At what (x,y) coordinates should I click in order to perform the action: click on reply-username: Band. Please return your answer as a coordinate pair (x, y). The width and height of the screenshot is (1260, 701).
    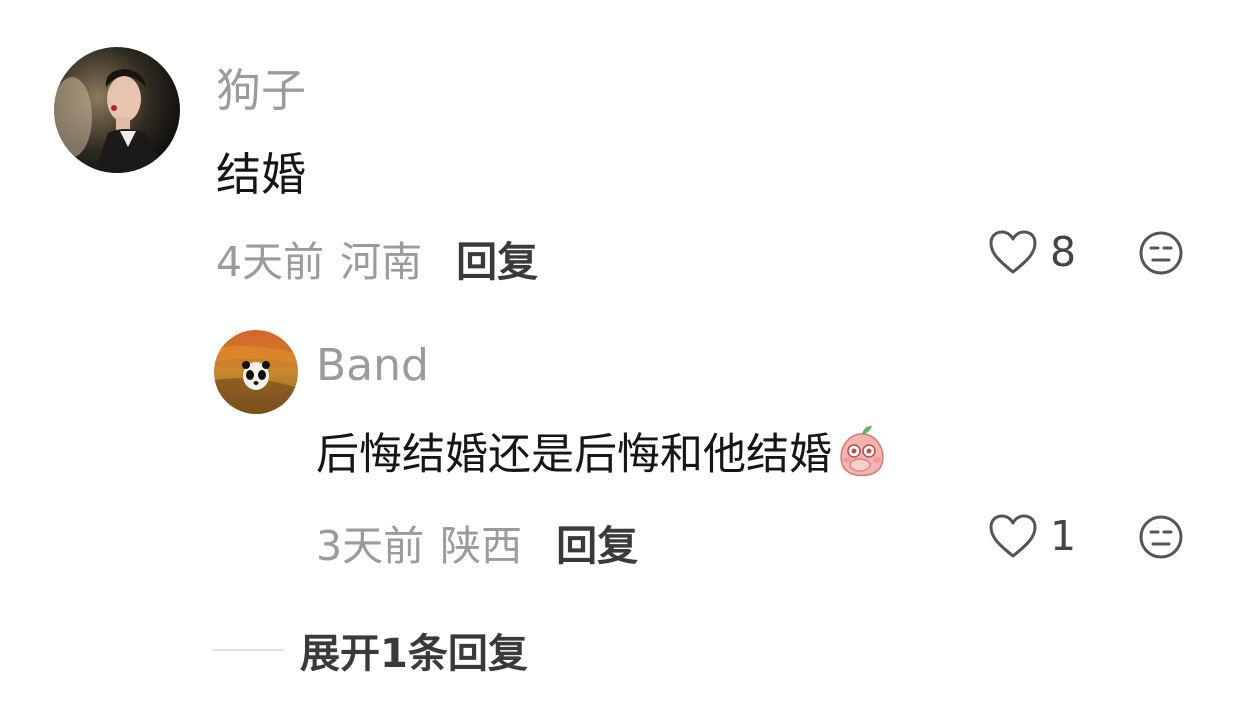
    Looking at the image, I should click on (372, 365).